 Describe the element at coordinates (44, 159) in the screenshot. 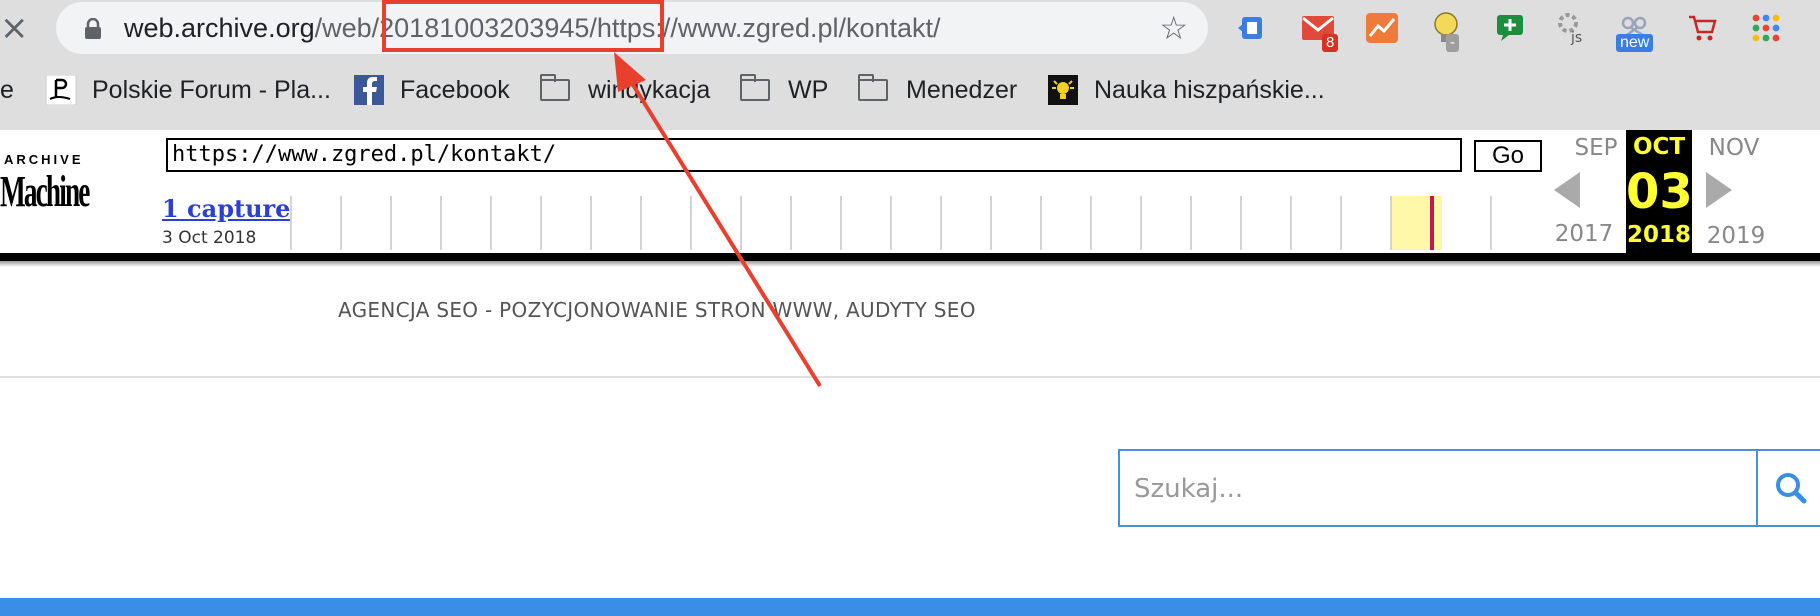

I see `wayback-logo-top: ARCHIVE` at that location.